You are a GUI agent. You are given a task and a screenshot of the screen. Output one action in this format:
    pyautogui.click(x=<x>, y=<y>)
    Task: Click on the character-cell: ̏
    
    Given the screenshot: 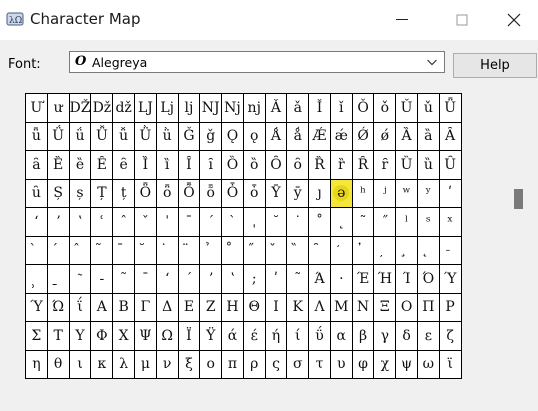 What is the action you would take?
    pyautogui.click(x=298, y=250)
    